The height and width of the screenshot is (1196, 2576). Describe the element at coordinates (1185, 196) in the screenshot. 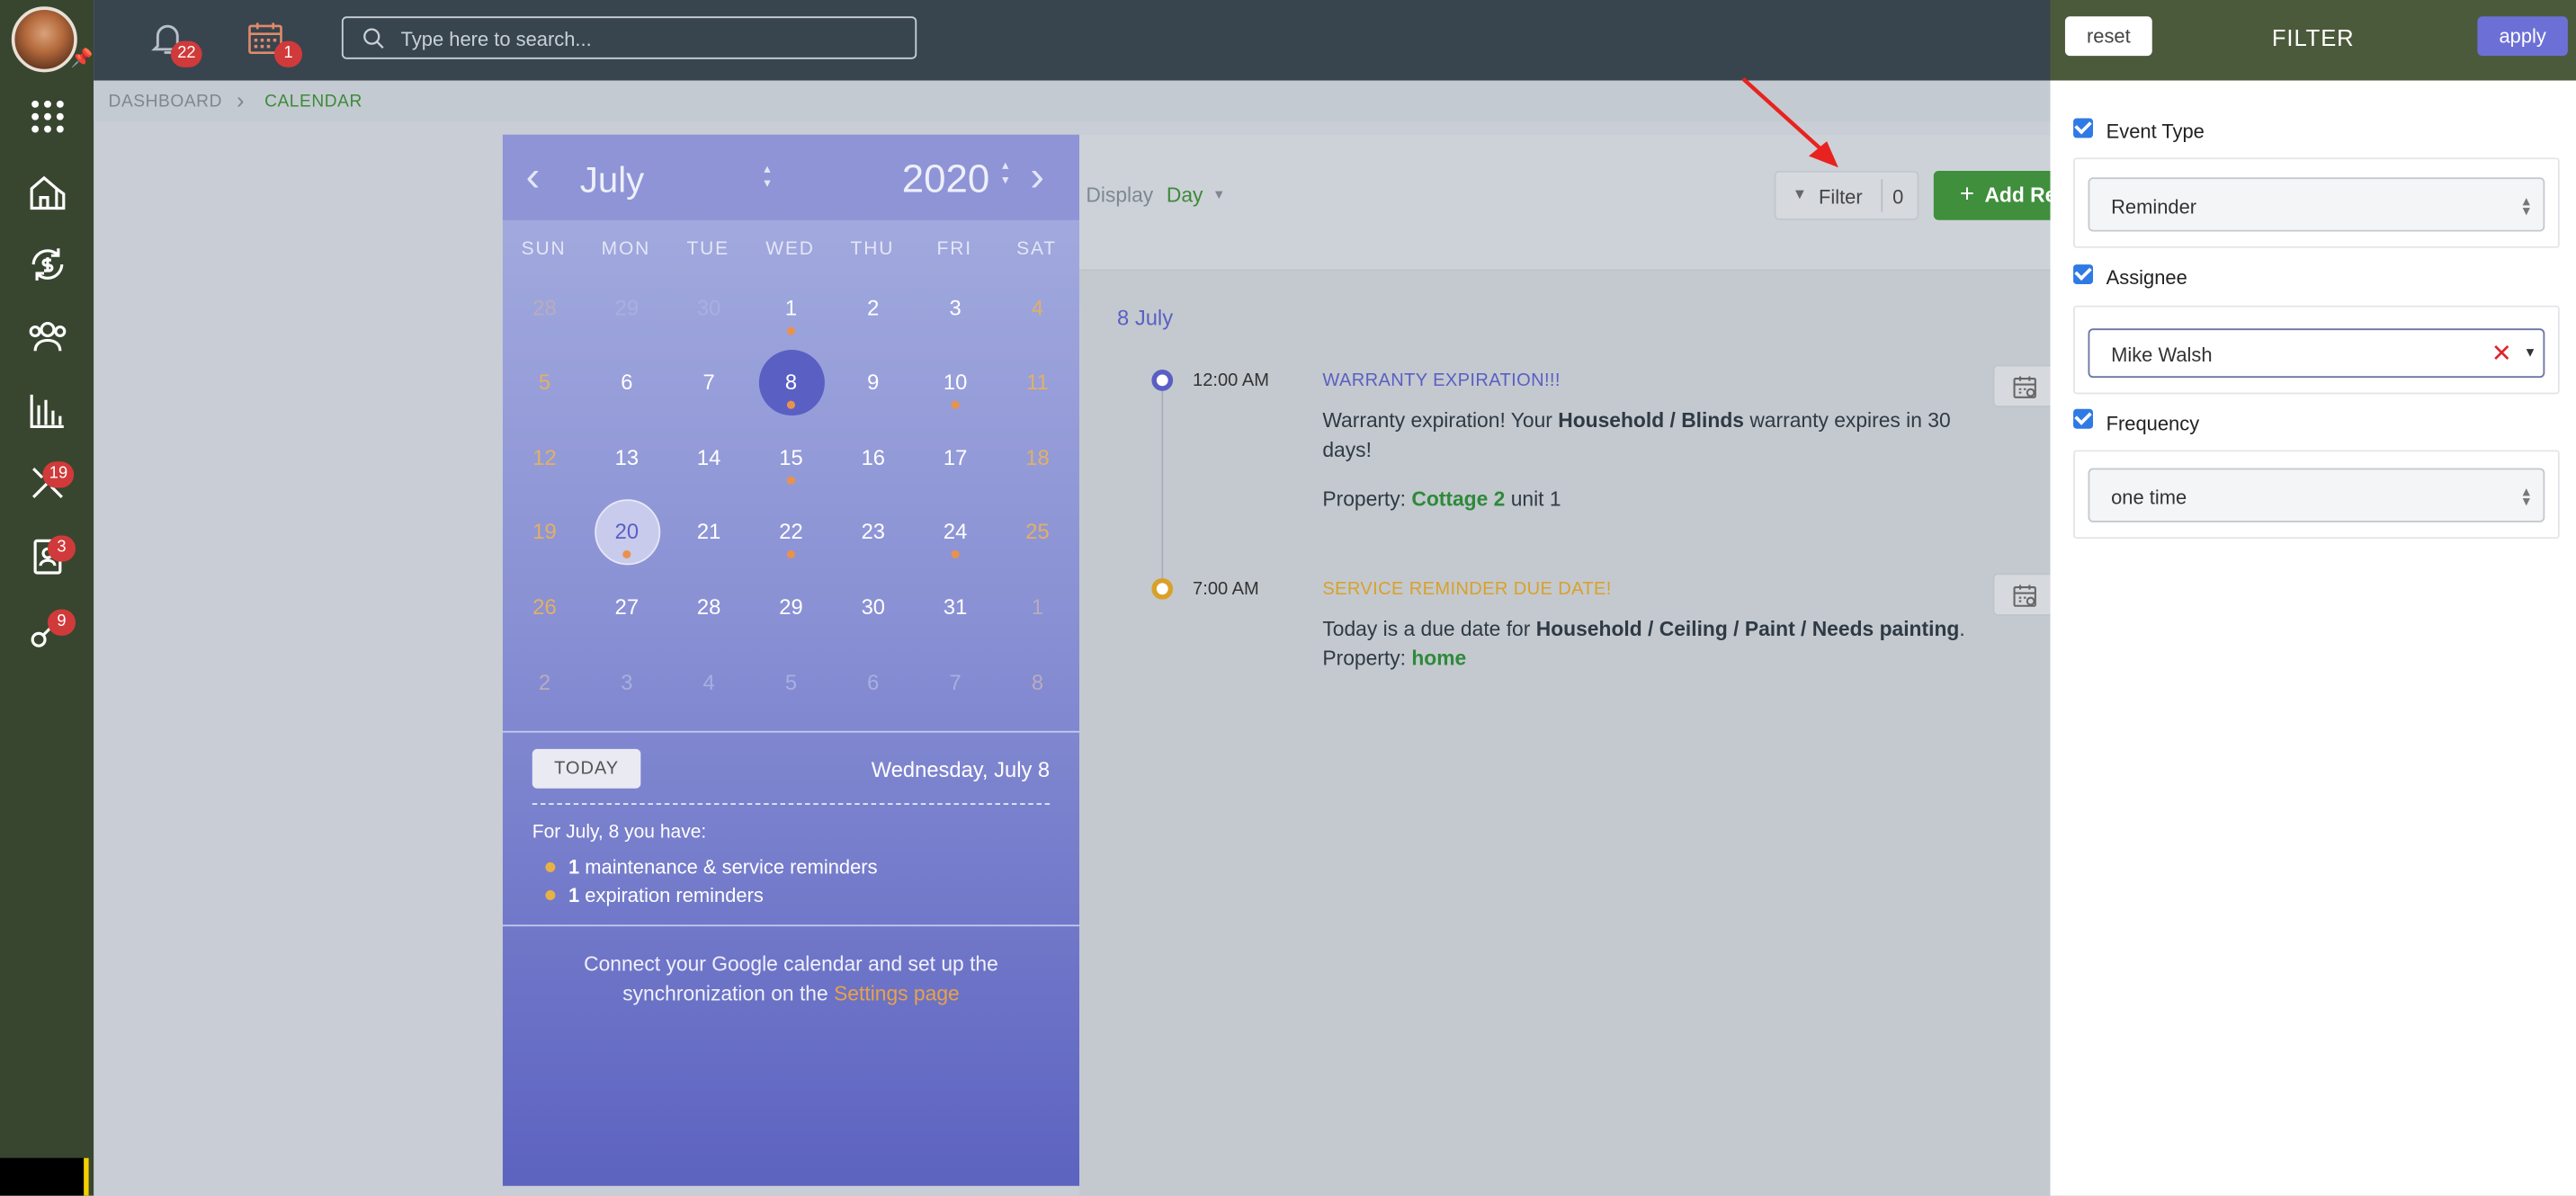

I see `display-select: Day` at that location.